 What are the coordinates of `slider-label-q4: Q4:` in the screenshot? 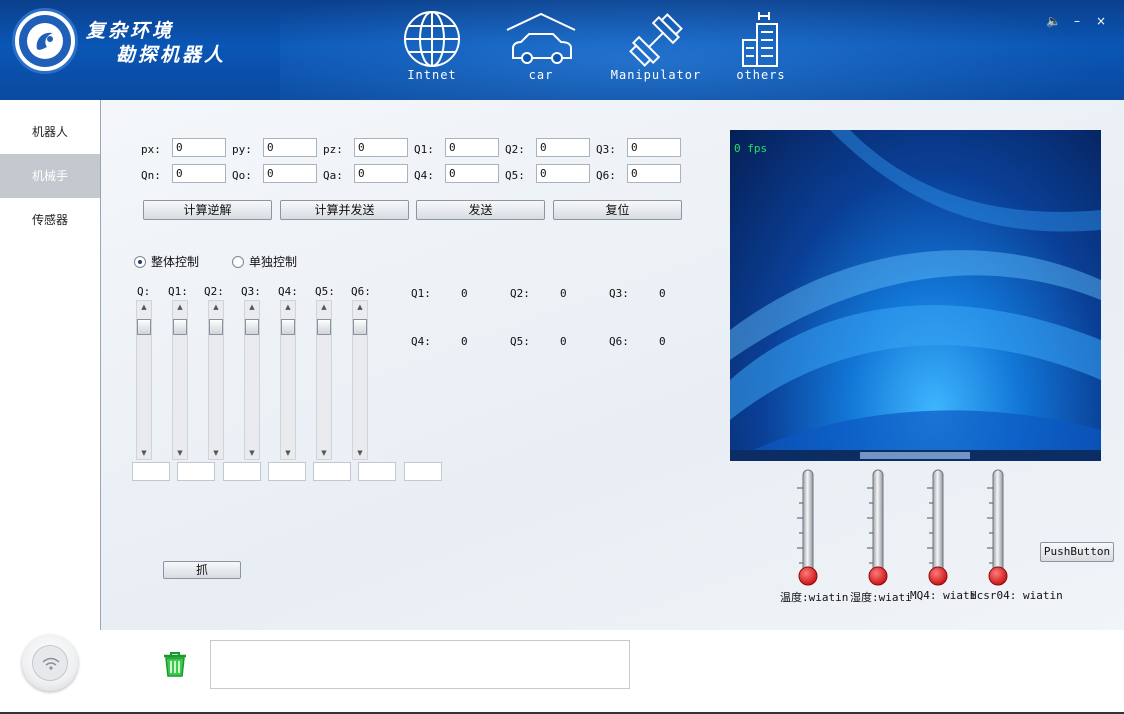 It's located at (288, 291).